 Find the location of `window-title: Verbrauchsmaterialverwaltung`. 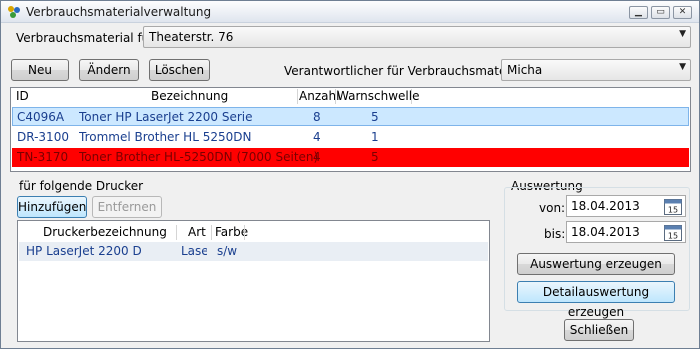

window-title: Verbrauchsmaterialverwaltung is located at coordinates (119, 12).